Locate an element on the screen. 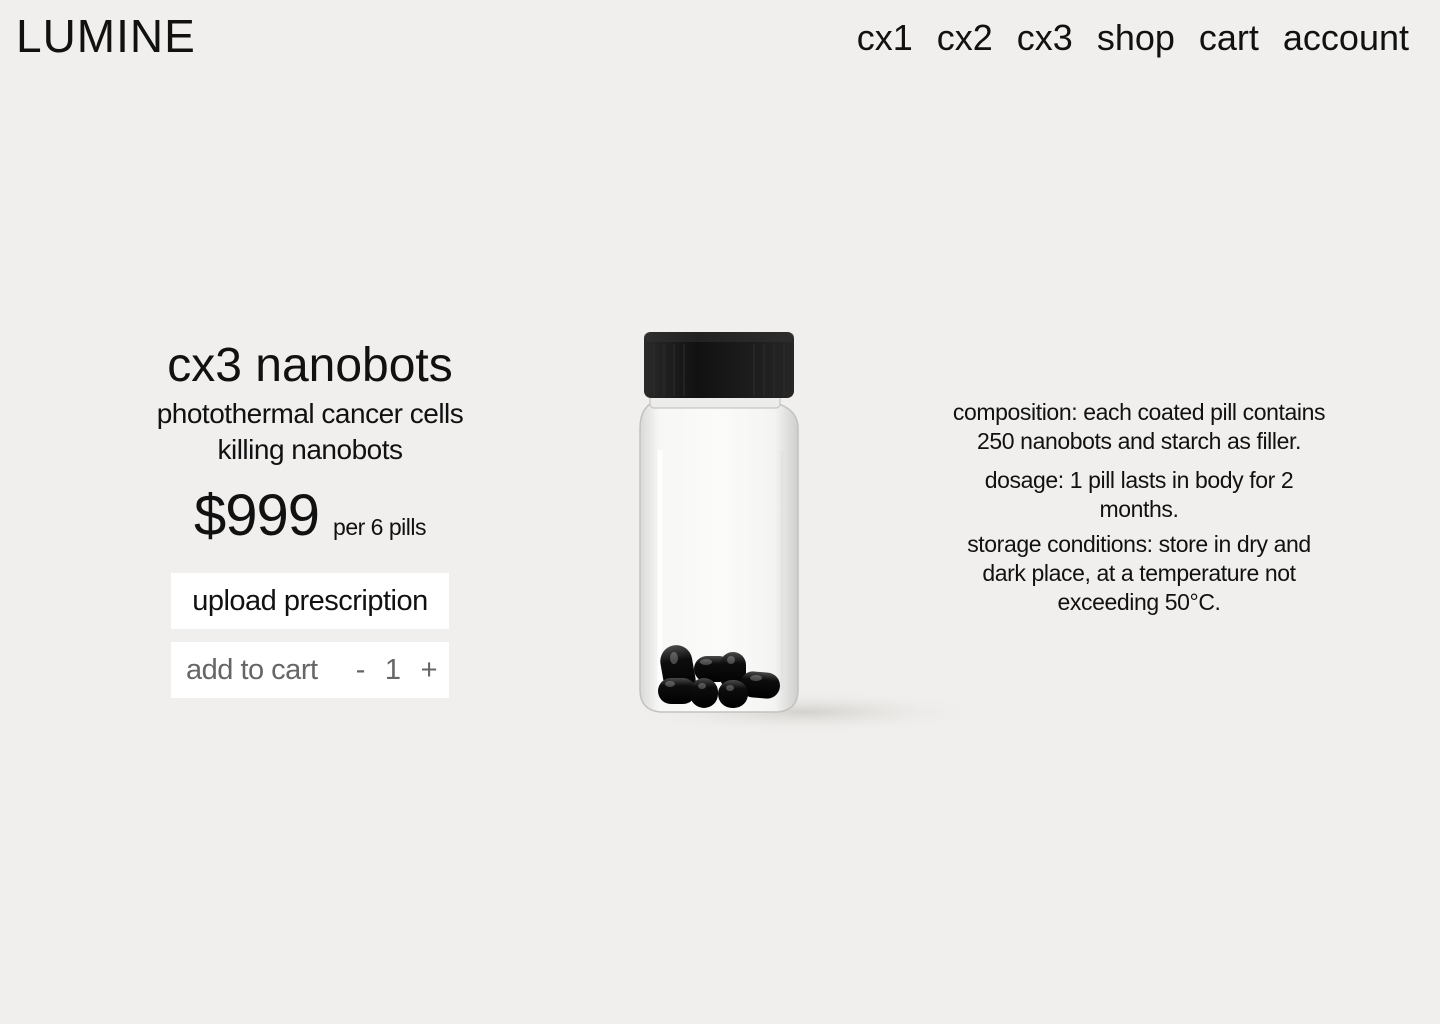 The image size is (1440, 1024). product-subtitle-line1: photothermal cancer cells is located at coordinates (310, 413).